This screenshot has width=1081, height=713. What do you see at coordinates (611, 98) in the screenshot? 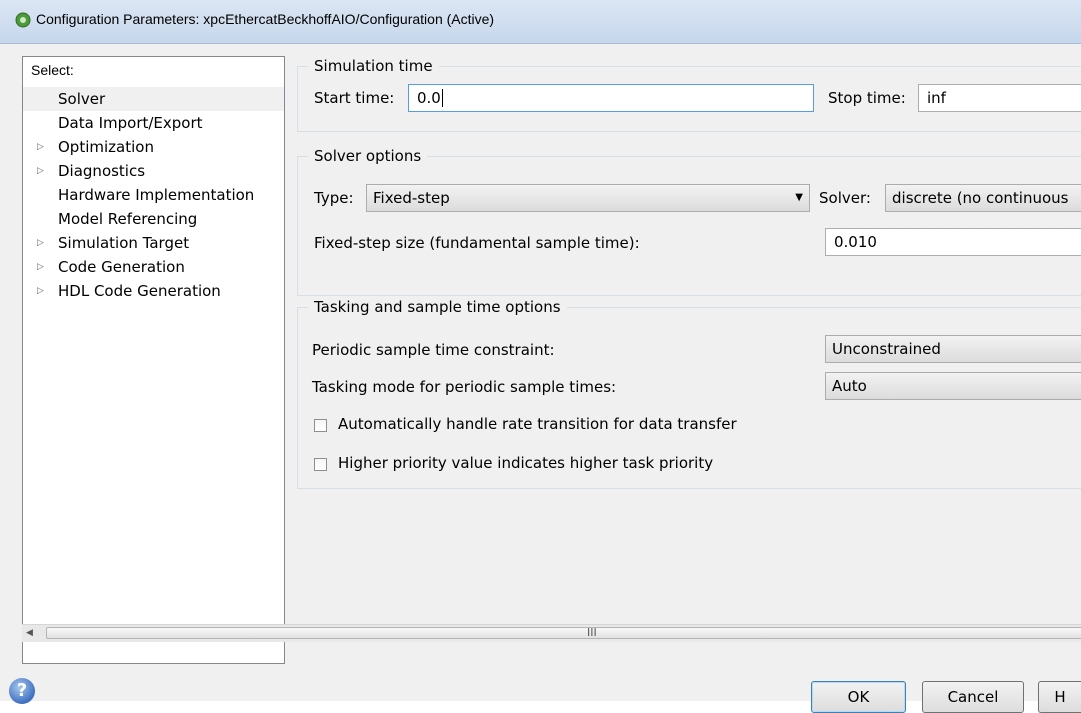
I see `start-time-input: 0.0` at bounding box center [611, 98].